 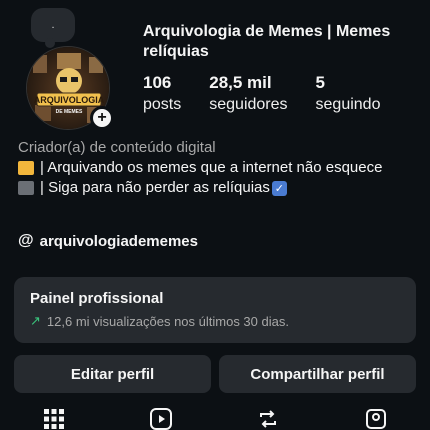 I want to click on add-story-button: +, so click(x=102, y=118).